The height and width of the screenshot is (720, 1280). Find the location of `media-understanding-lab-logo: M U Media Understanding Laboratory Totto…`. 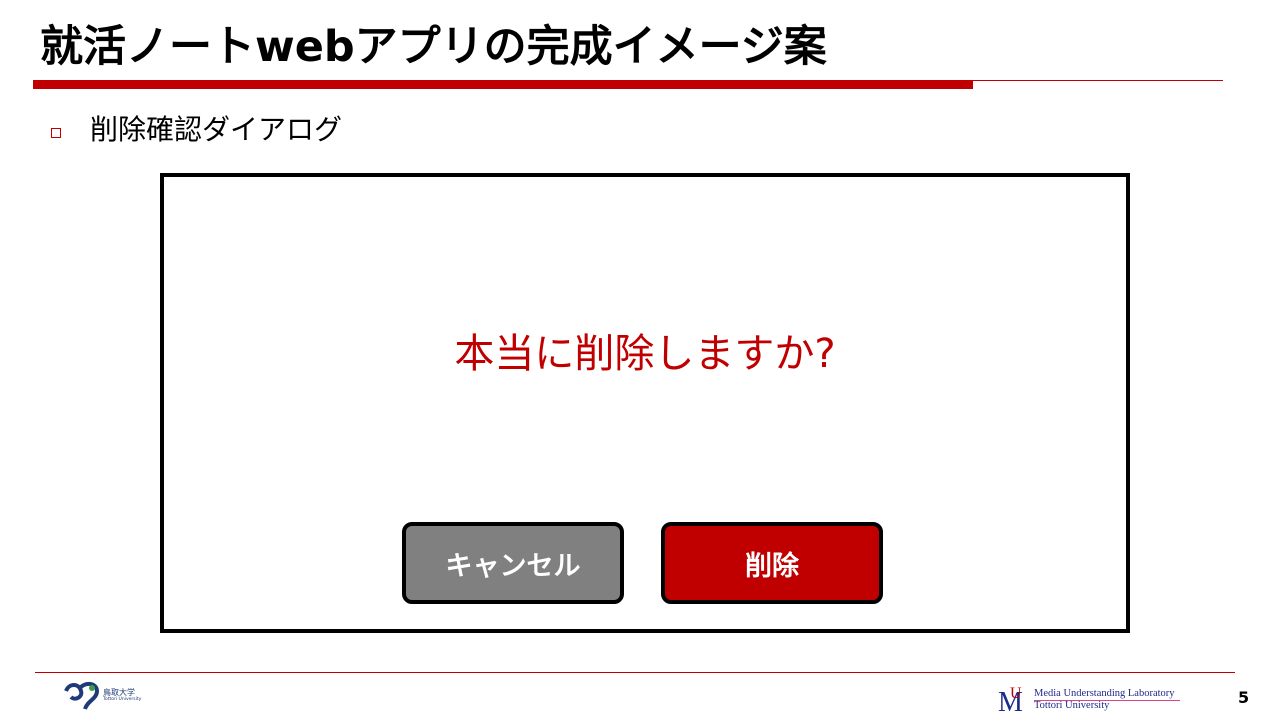

media-understanding-lab-logo: M U Media Understanding Laboratory Totto… is located at coordinates (1093, 699).